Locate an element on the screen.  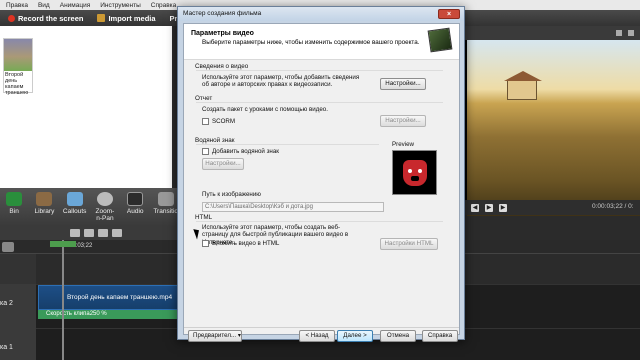
menu-edit: Правка is located at coordinates (17, 5).